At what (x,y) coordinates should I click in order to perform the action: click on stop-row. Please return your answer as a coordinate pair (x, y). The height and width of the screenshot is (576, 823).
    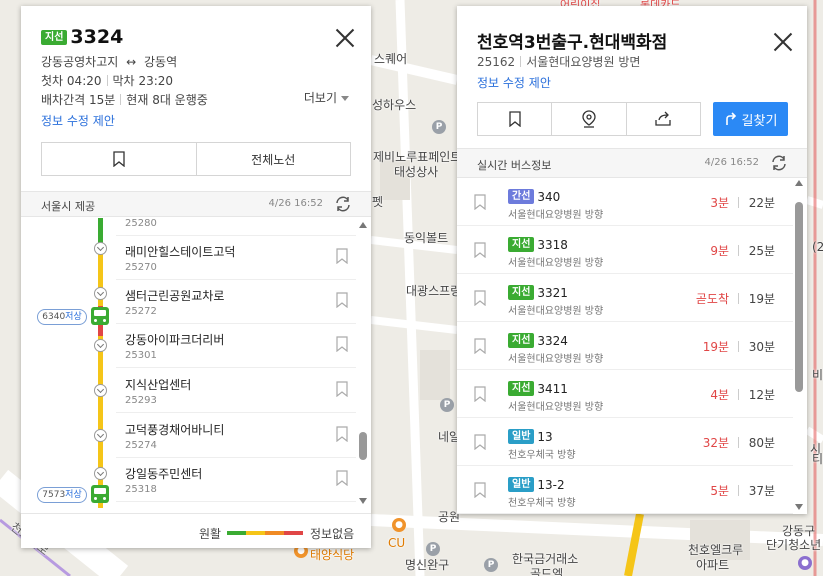
    Looking at the image, I should click on (236, 505).